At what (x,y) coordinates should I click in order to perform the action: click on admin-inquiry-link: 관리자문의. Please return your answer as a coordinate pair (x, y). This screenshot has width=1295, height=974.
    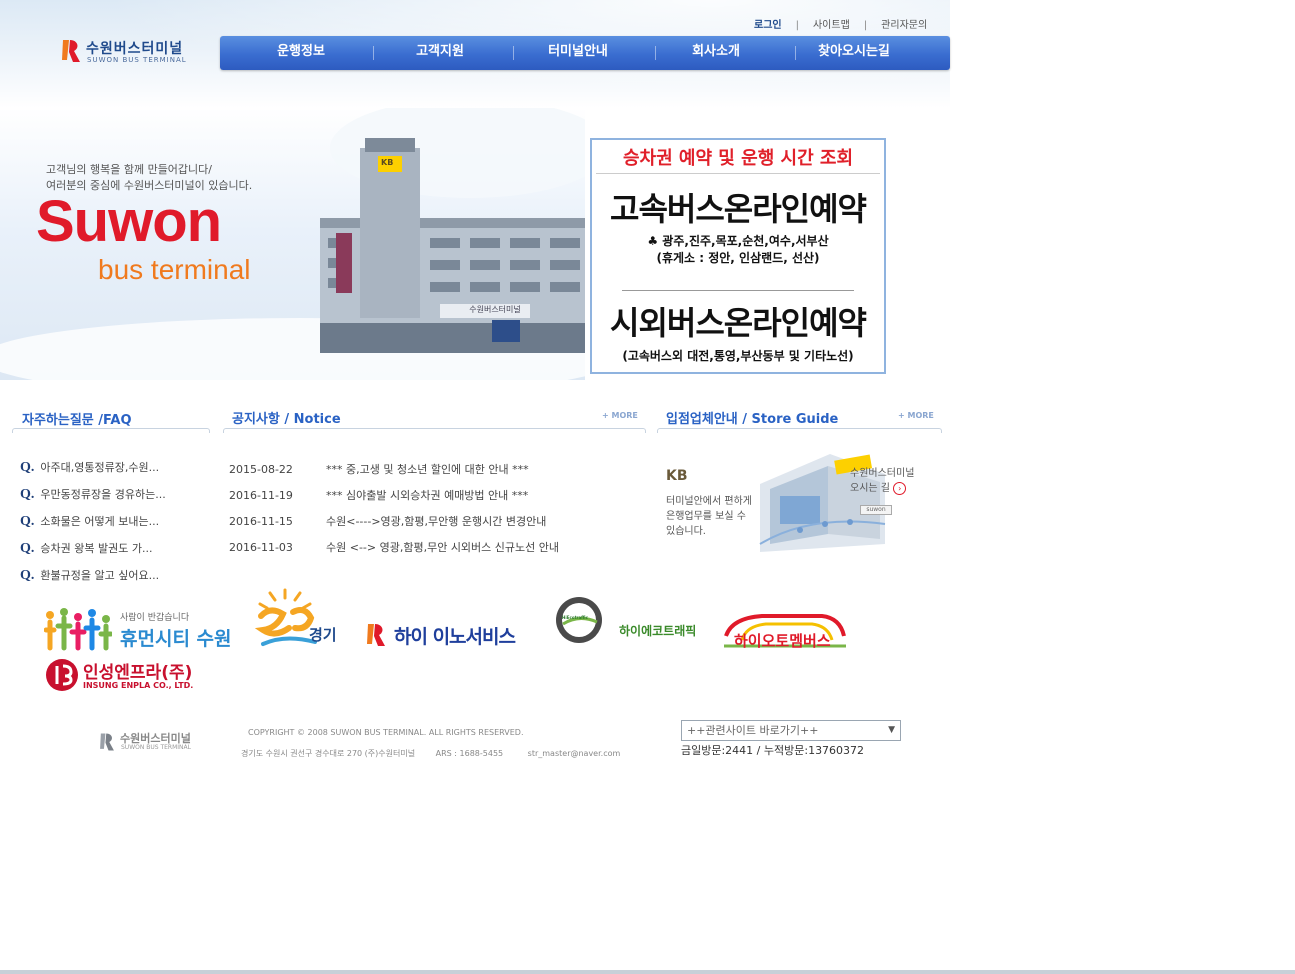
    Looking at the image, I should click on (904, 23).